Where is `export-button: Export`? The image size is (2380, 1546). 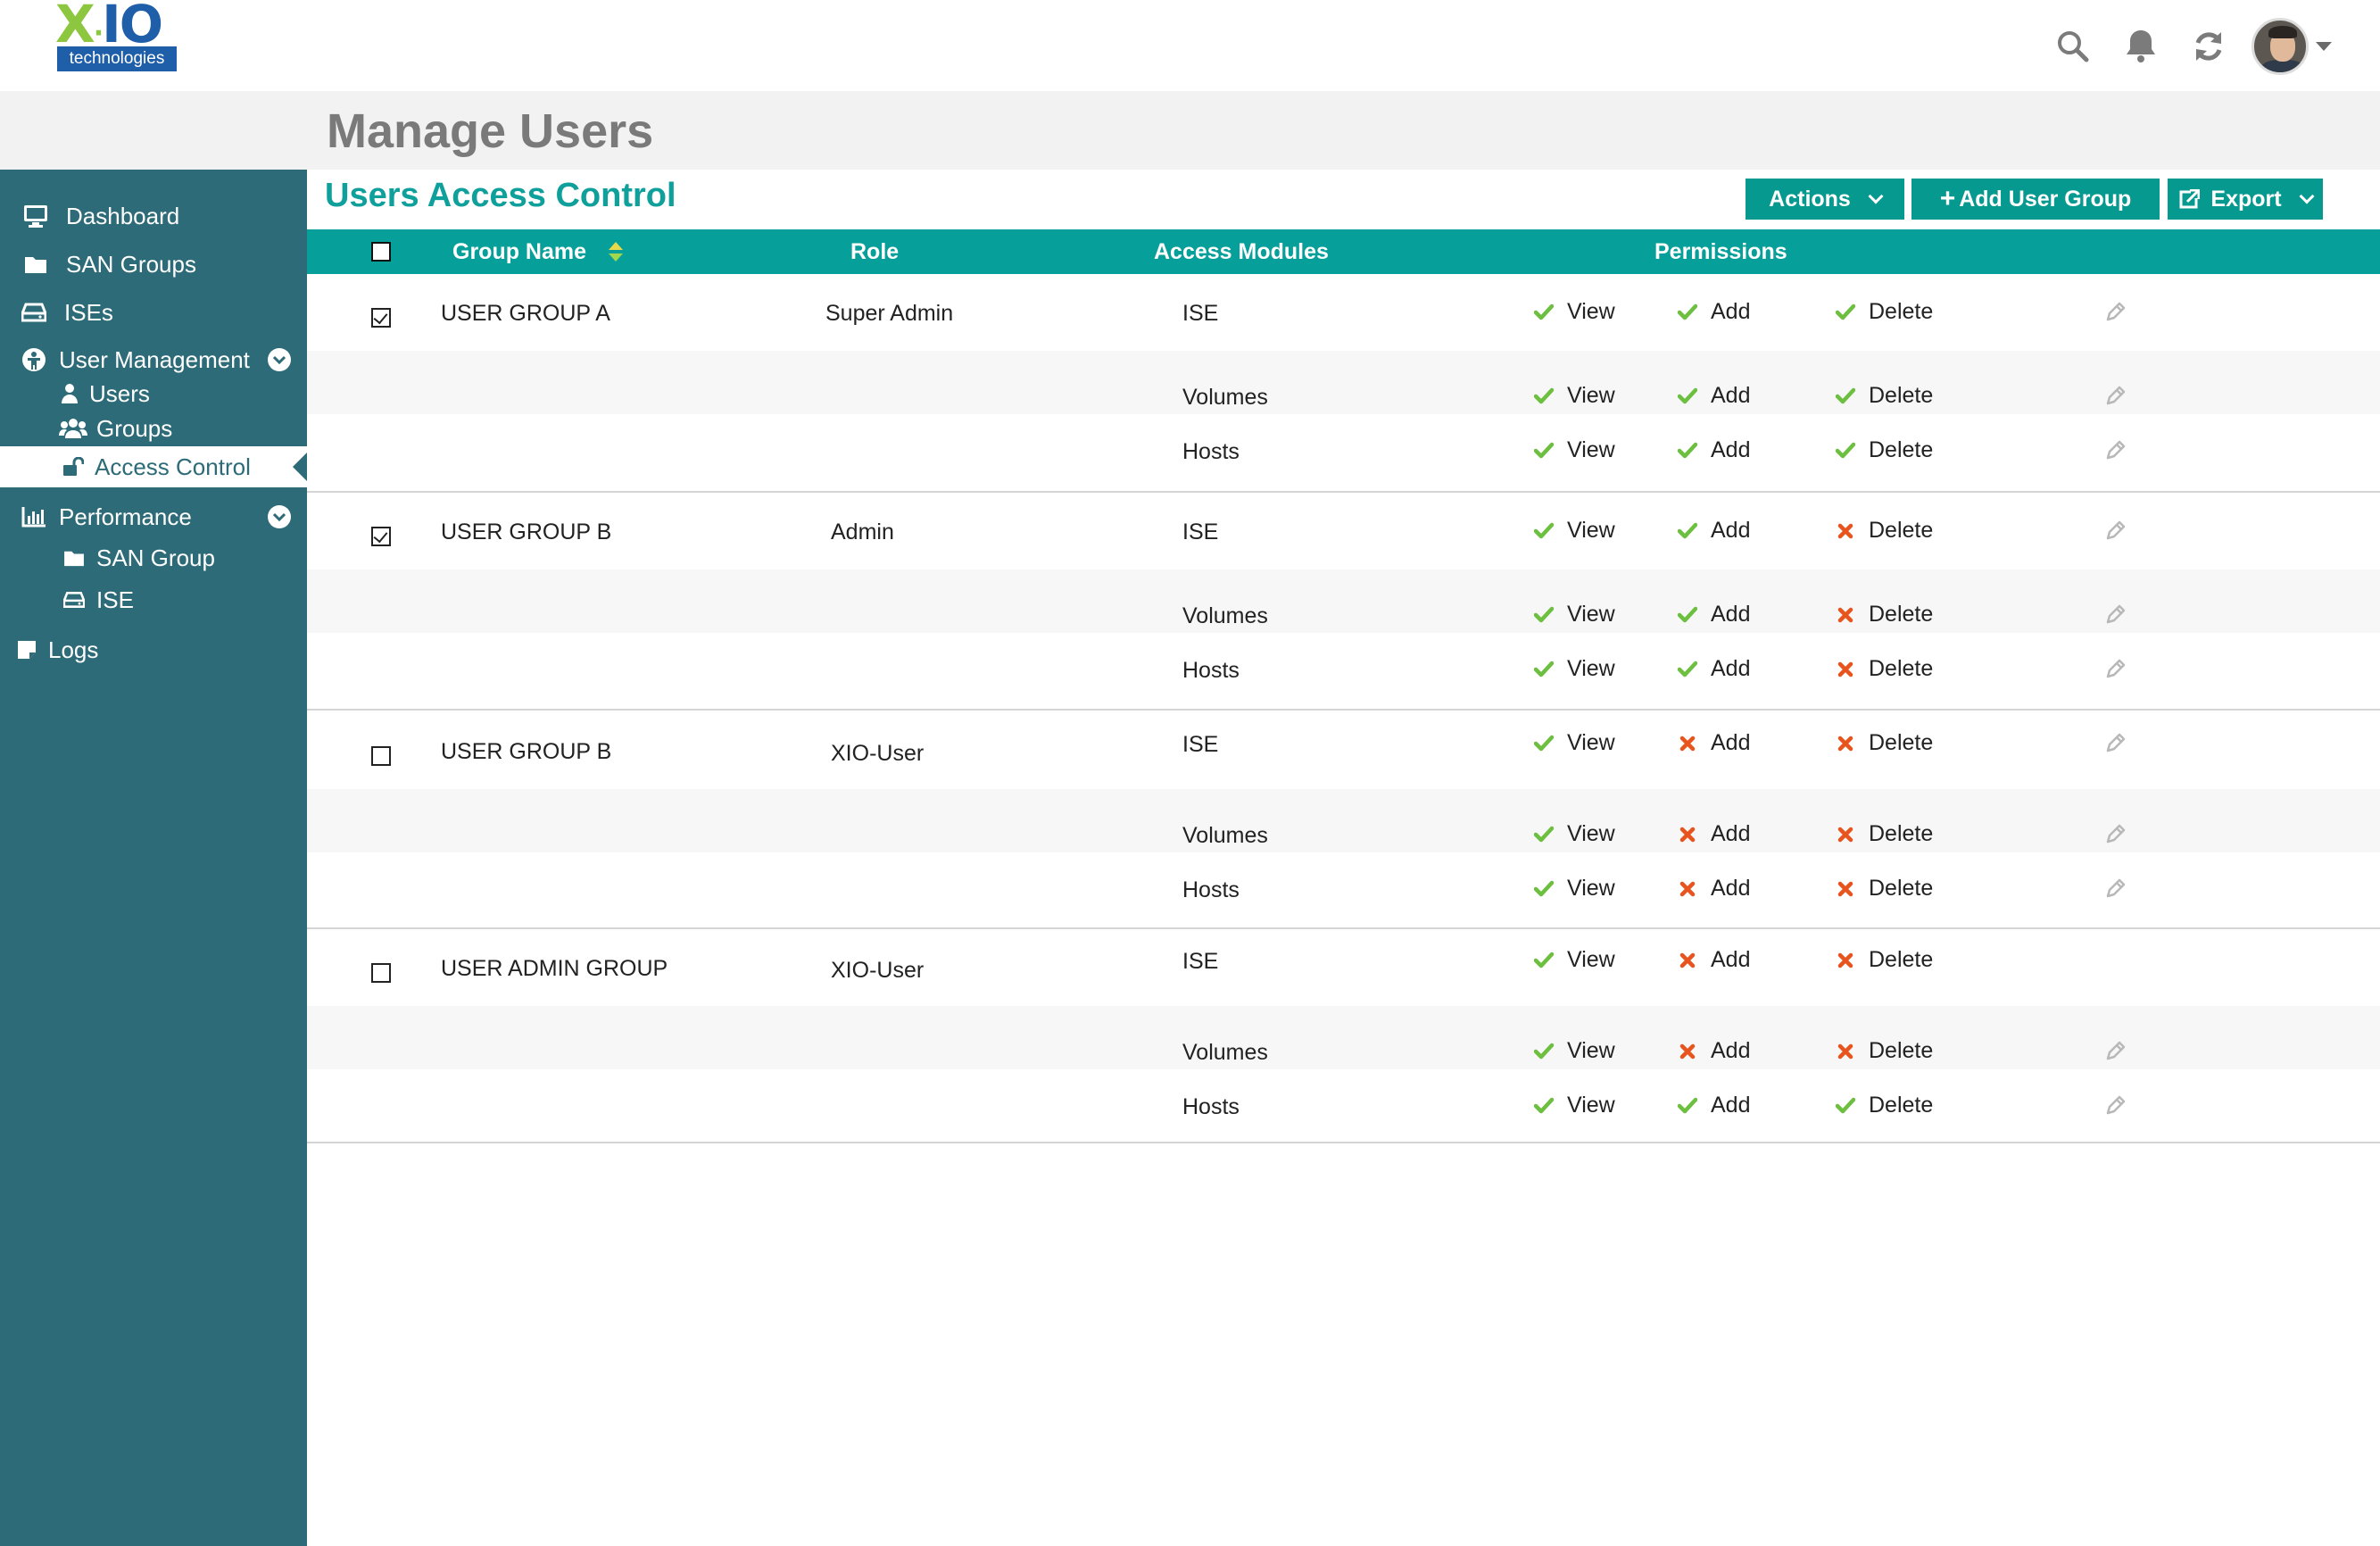
export-button: Export is located at coordinates (2245, 199).